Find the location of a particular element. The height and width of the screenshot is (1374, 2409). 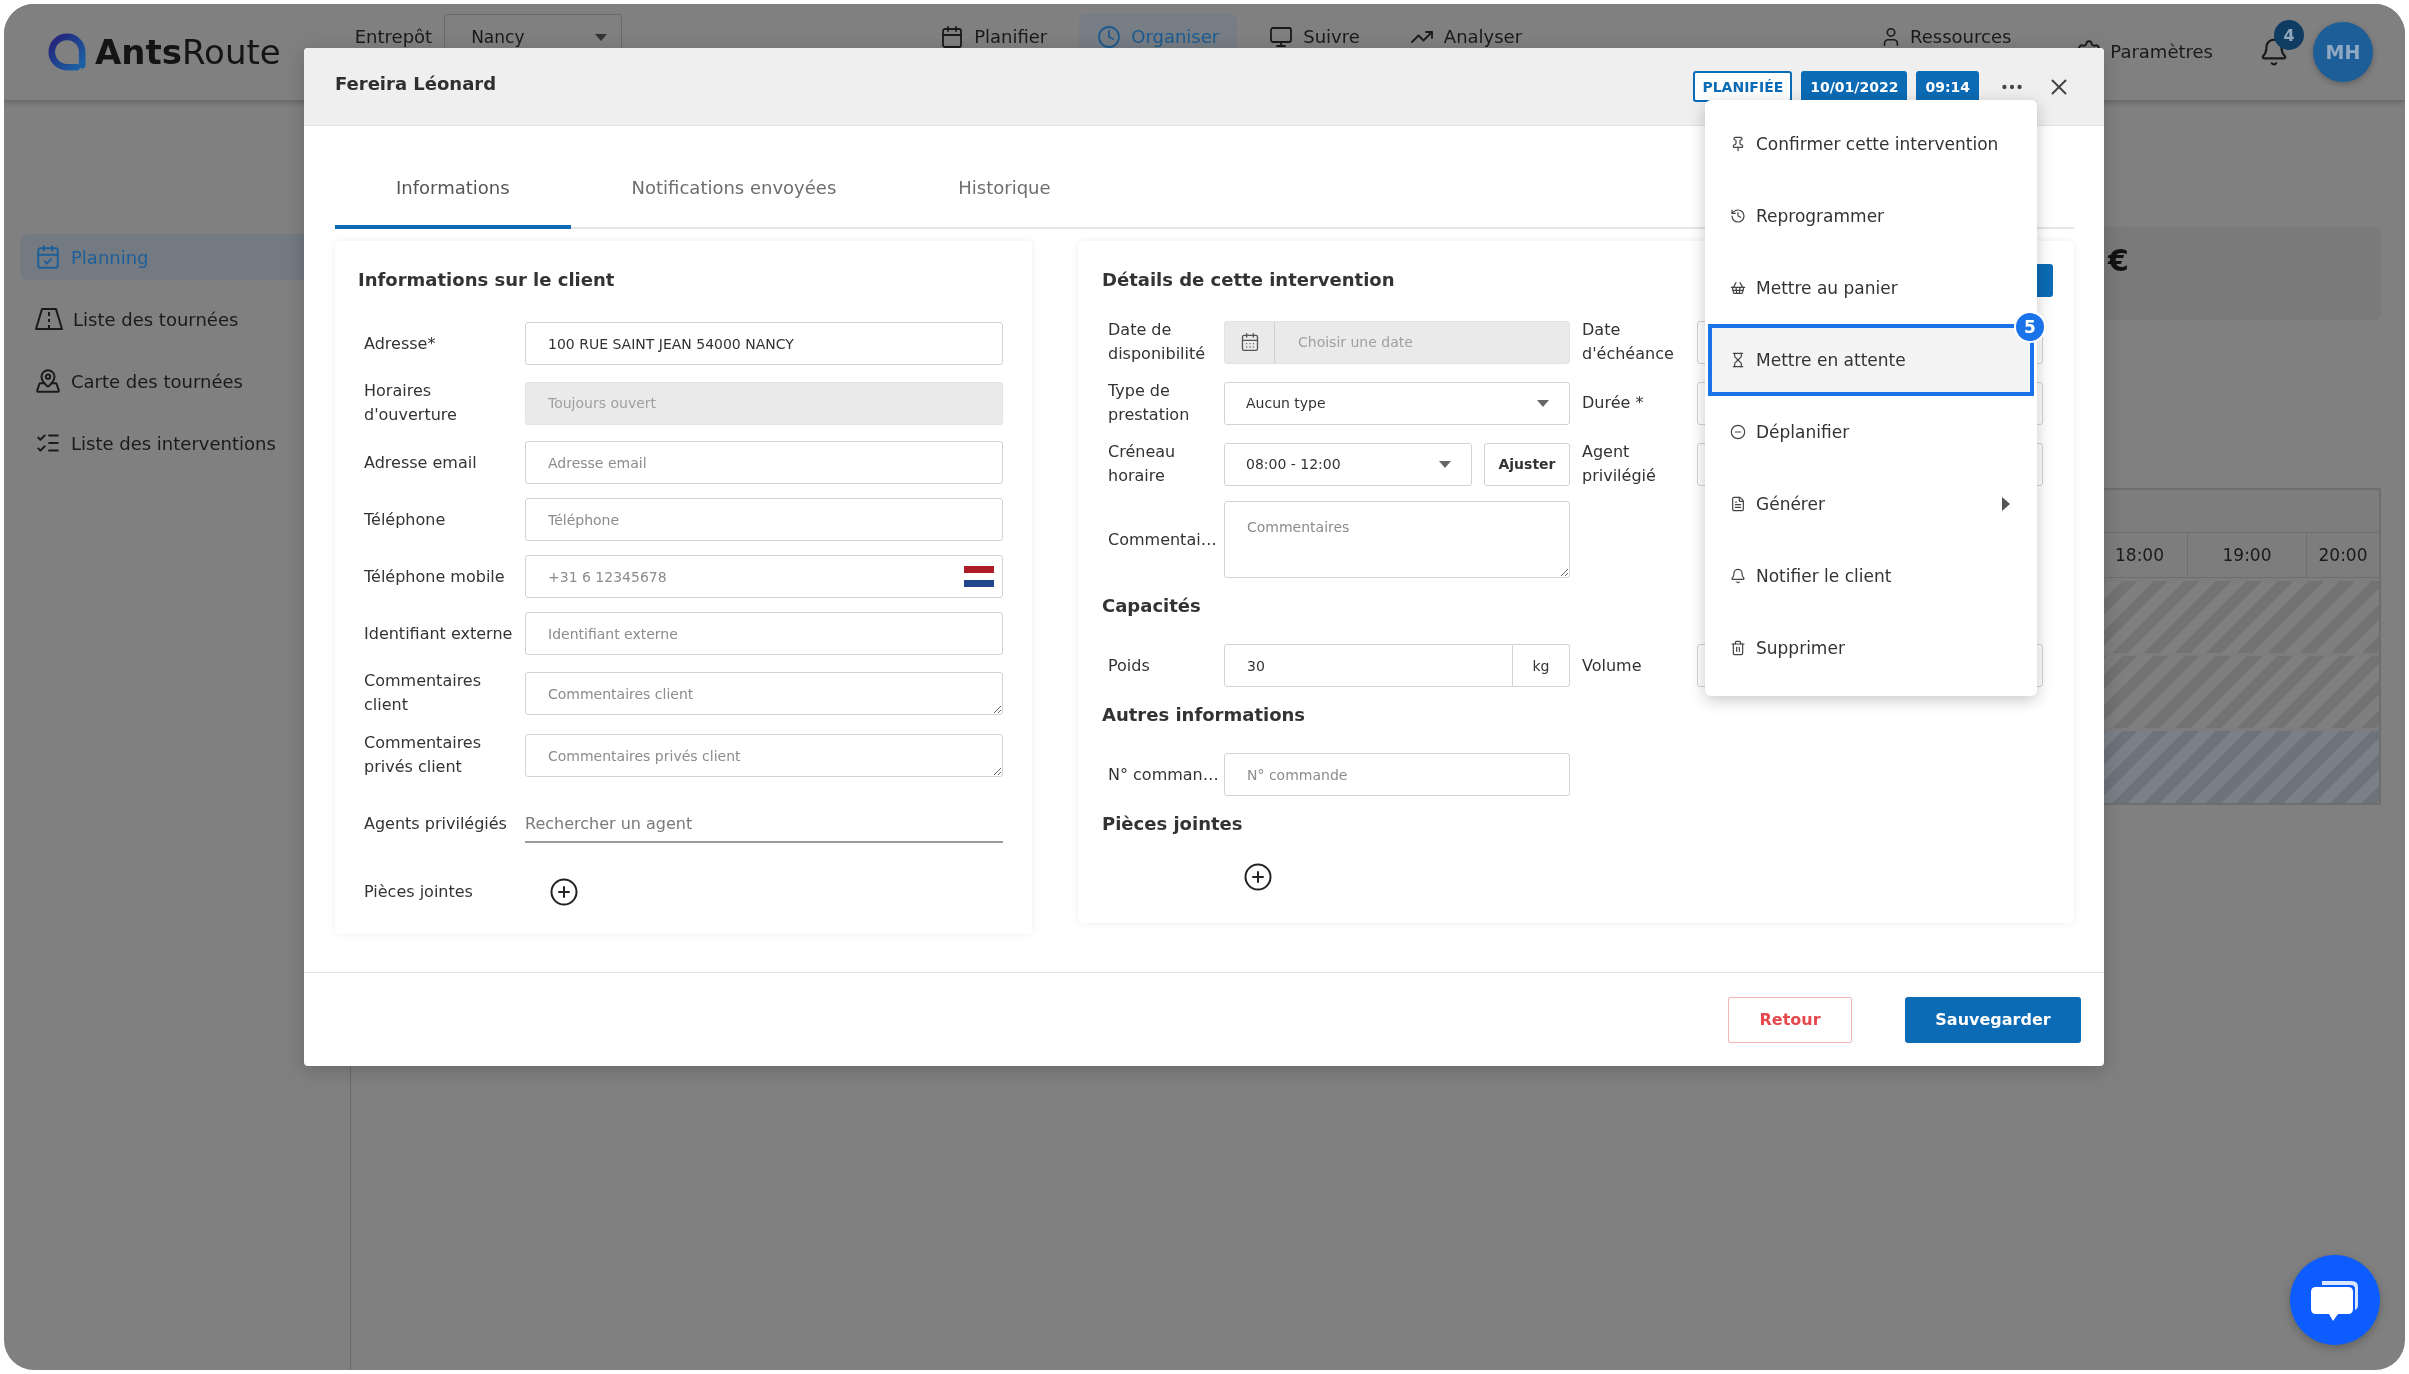

unit-label: kg is located at coordinates (1541, 665).